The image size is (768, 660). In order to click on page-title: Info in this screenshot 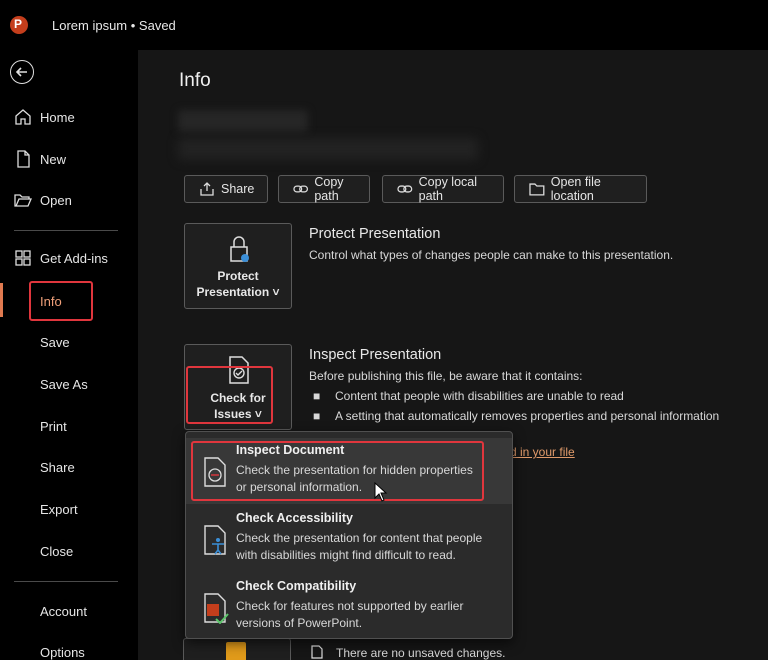, I will do `click(195, 80)`.